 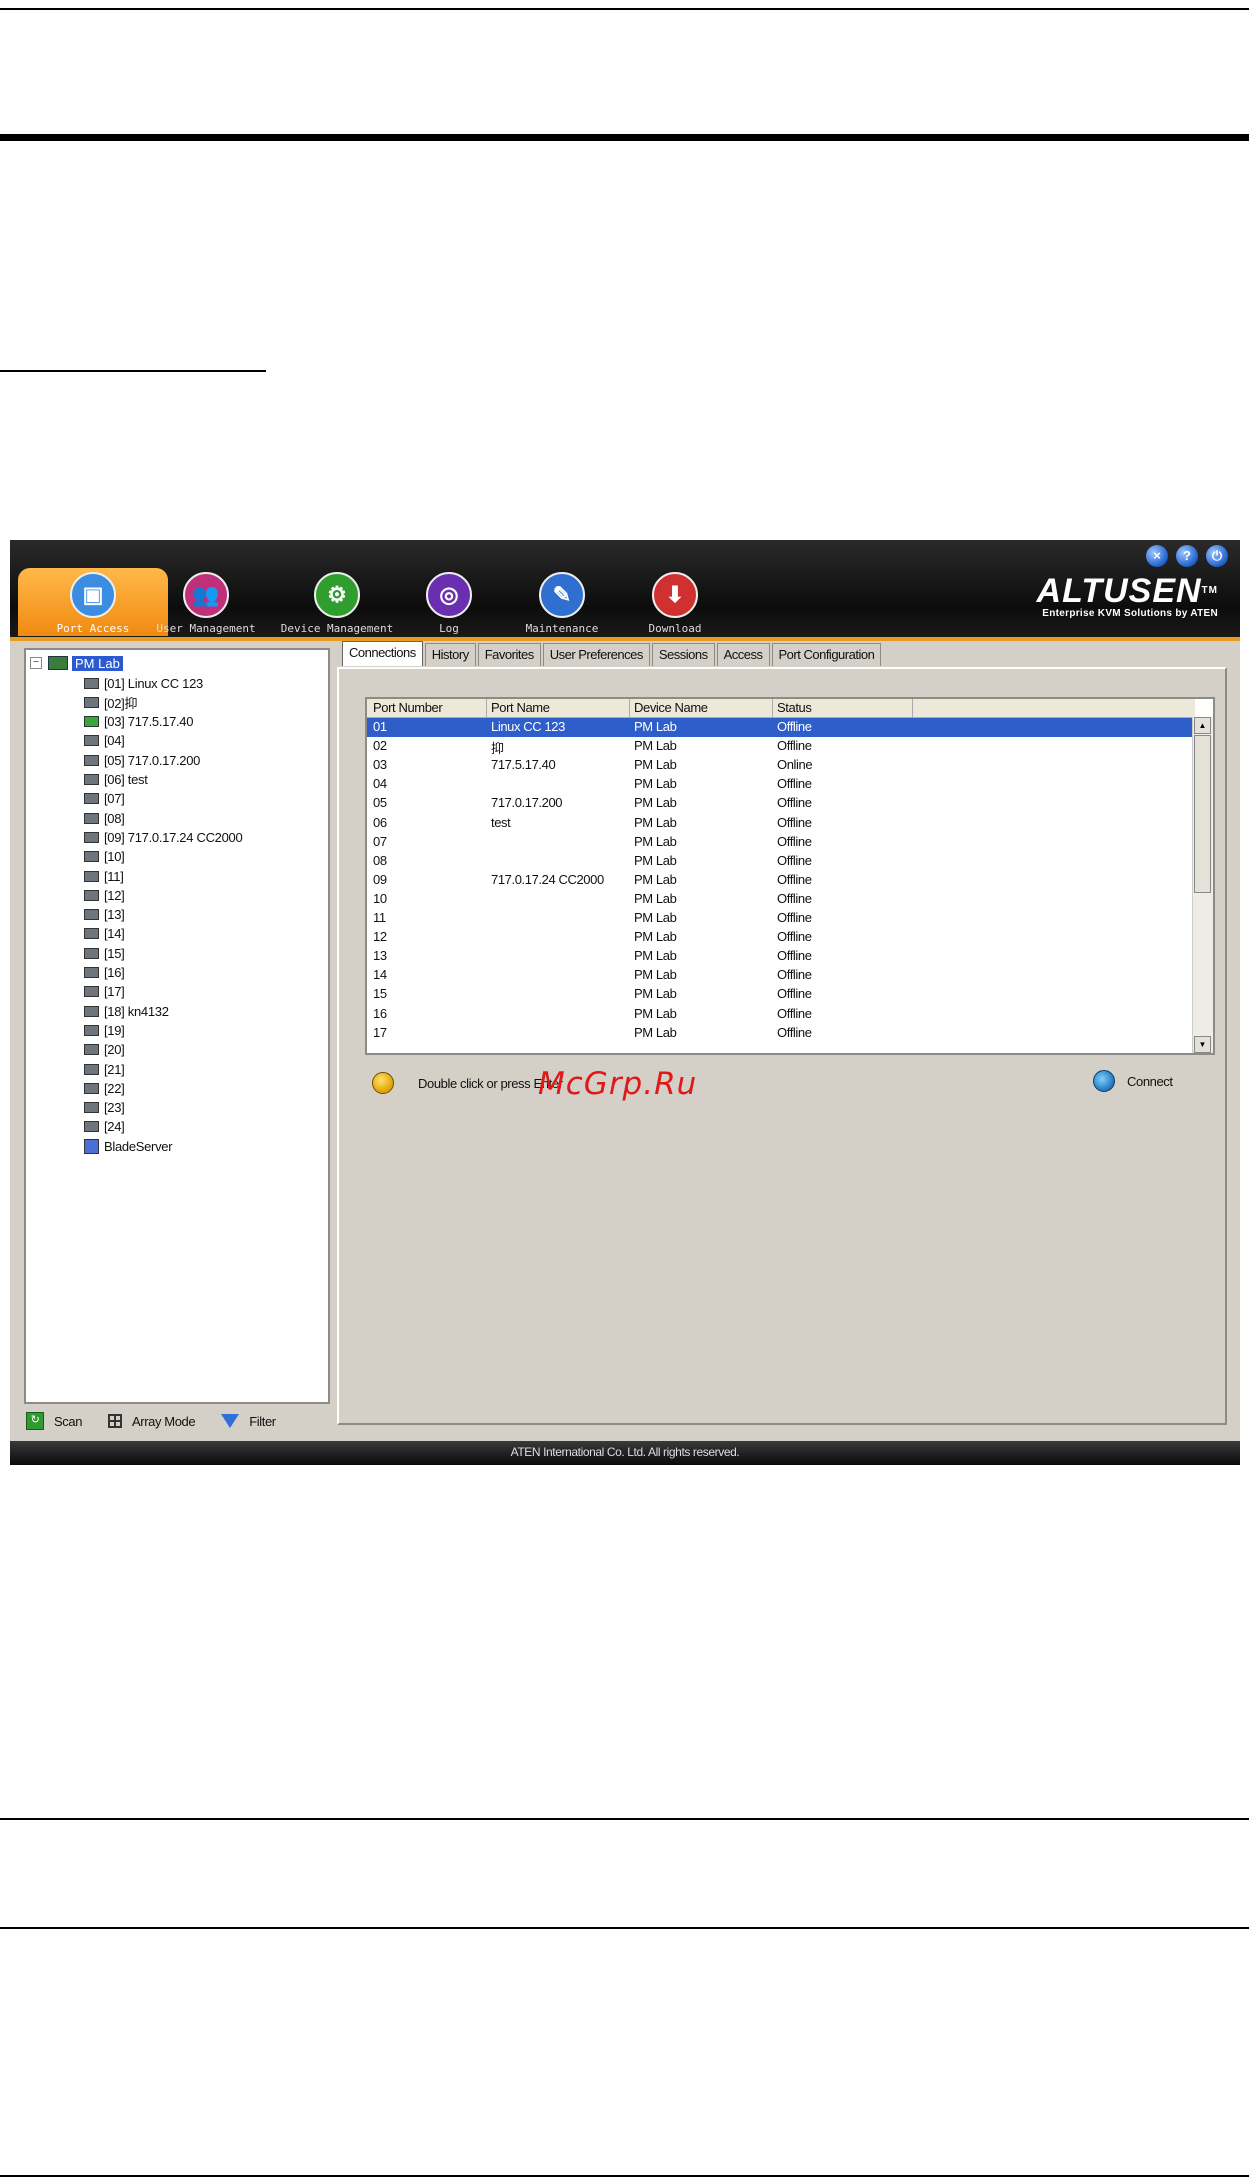 What do you see at coordinates (794, 1032) in the screenshot?
I see `table-cell: Offline` at bounding box center [794, 1032].